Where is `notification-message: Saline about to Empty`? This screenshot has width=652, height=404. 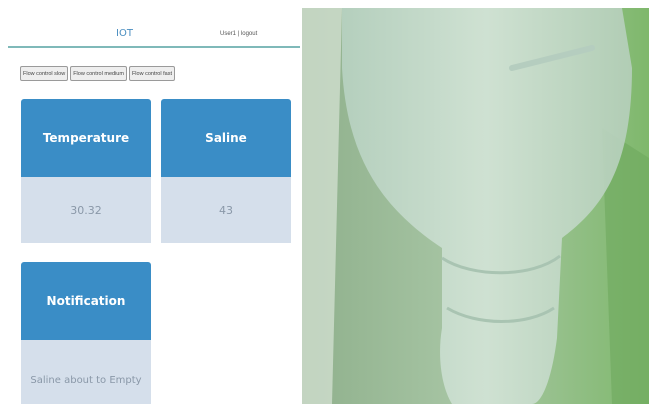
notification-message: Saline about to Empty is located at coordinates (86, 372).